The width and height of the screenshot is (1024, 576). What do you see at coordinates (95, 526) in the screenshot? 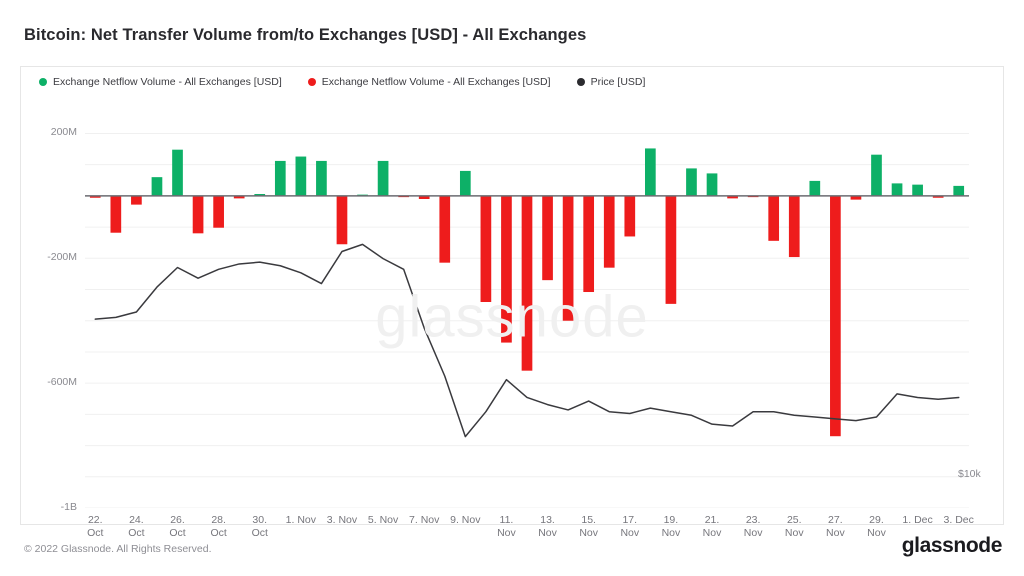
I see `x-axis-tick-label: 22. Oct` at bounding box center [95, 526].